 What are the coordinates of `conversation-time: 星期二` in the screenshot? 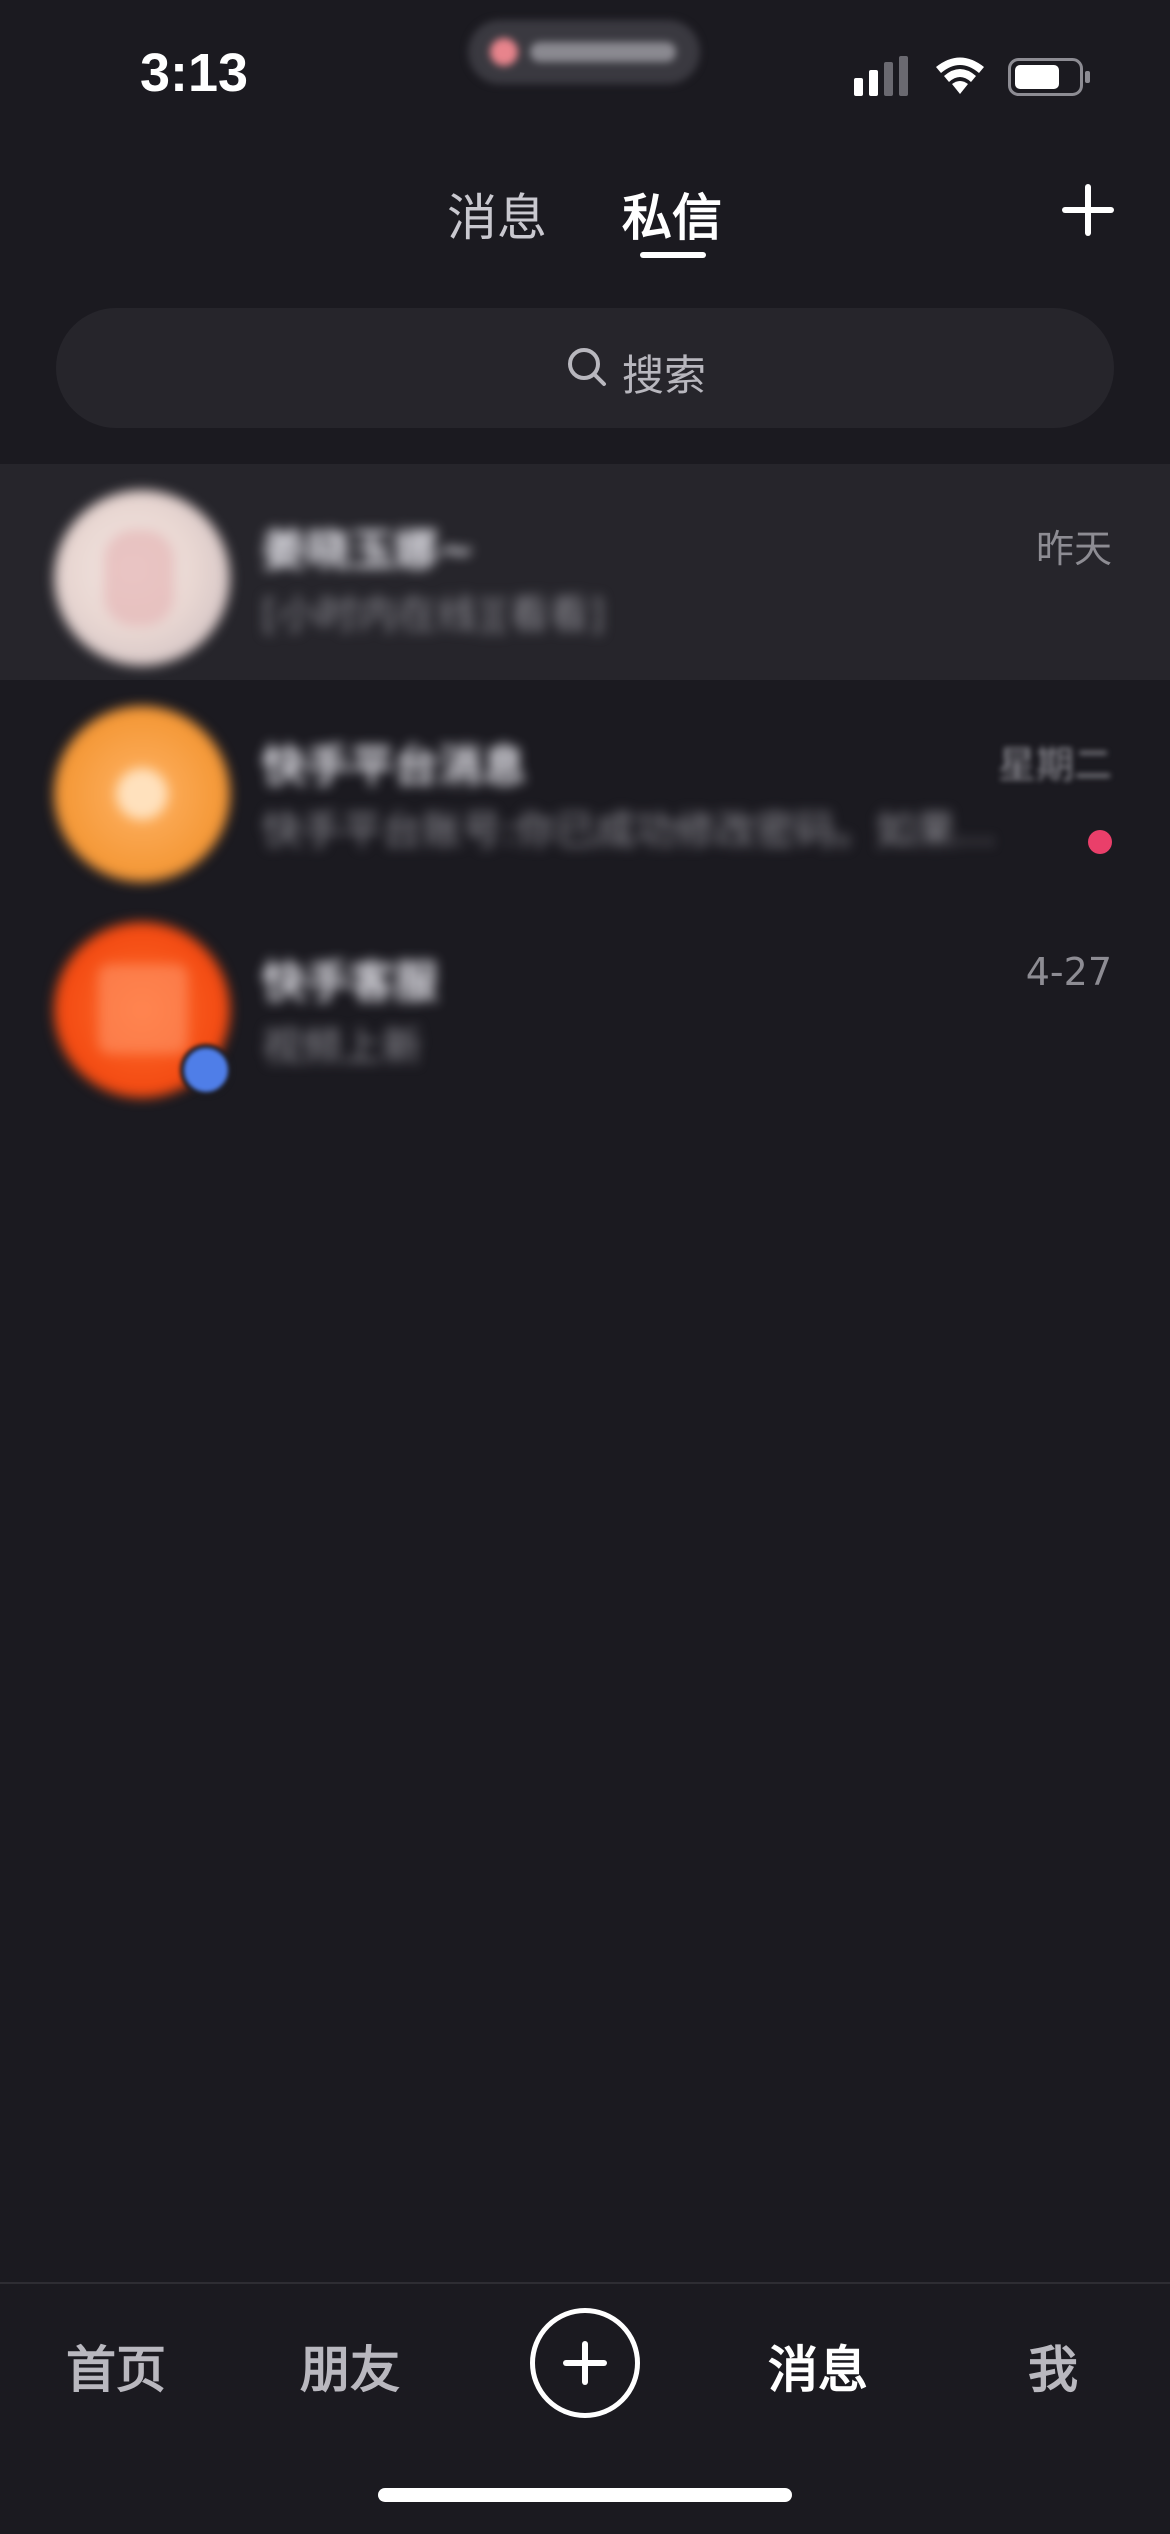 It's located at (1054, 765).